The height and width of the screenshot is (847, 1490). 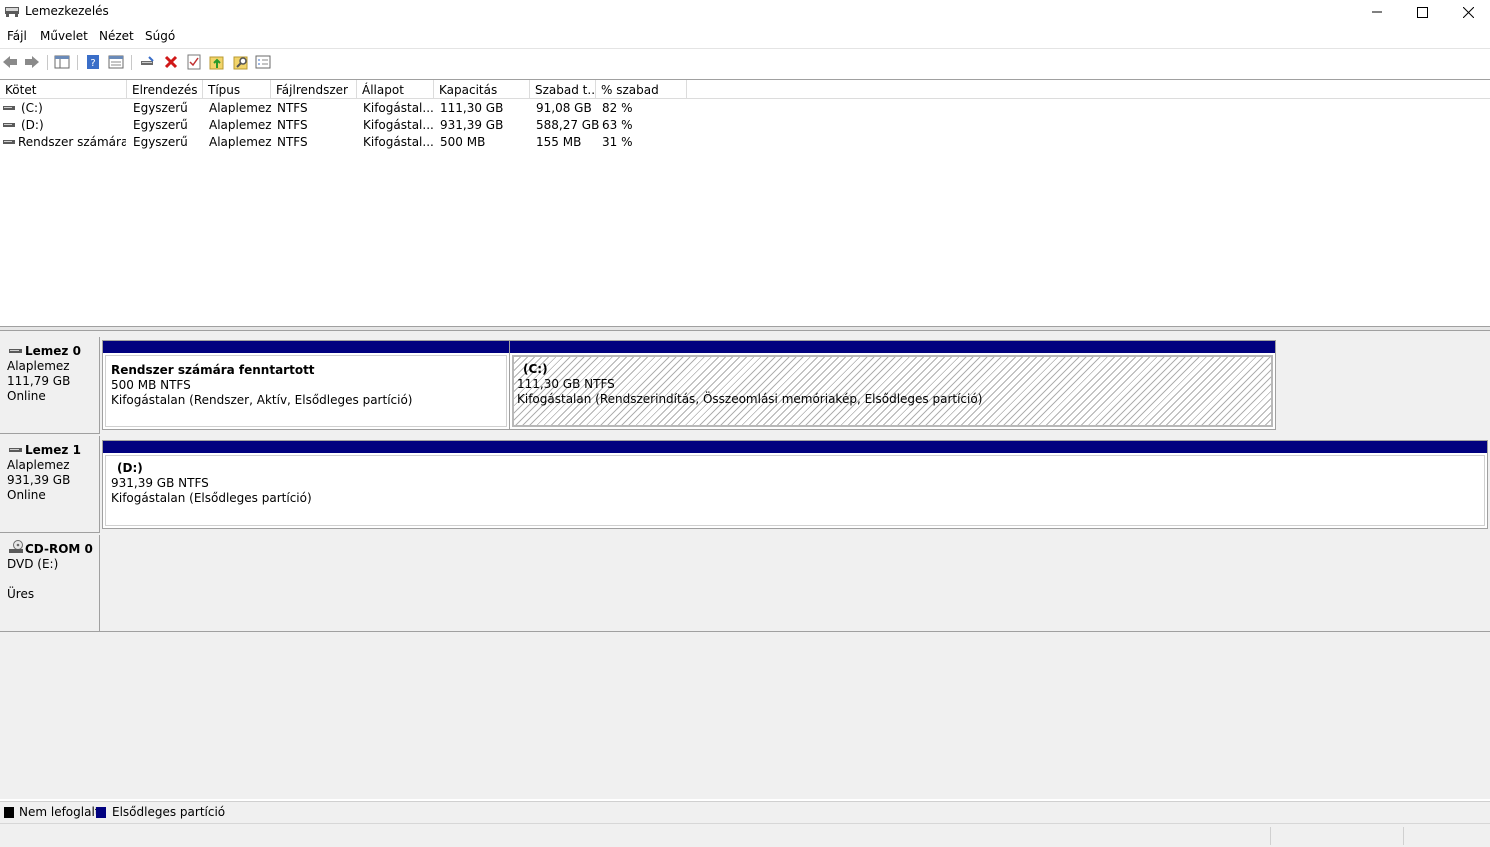 I want to click on menu-help: Súgó, so click(x=160, y=36).